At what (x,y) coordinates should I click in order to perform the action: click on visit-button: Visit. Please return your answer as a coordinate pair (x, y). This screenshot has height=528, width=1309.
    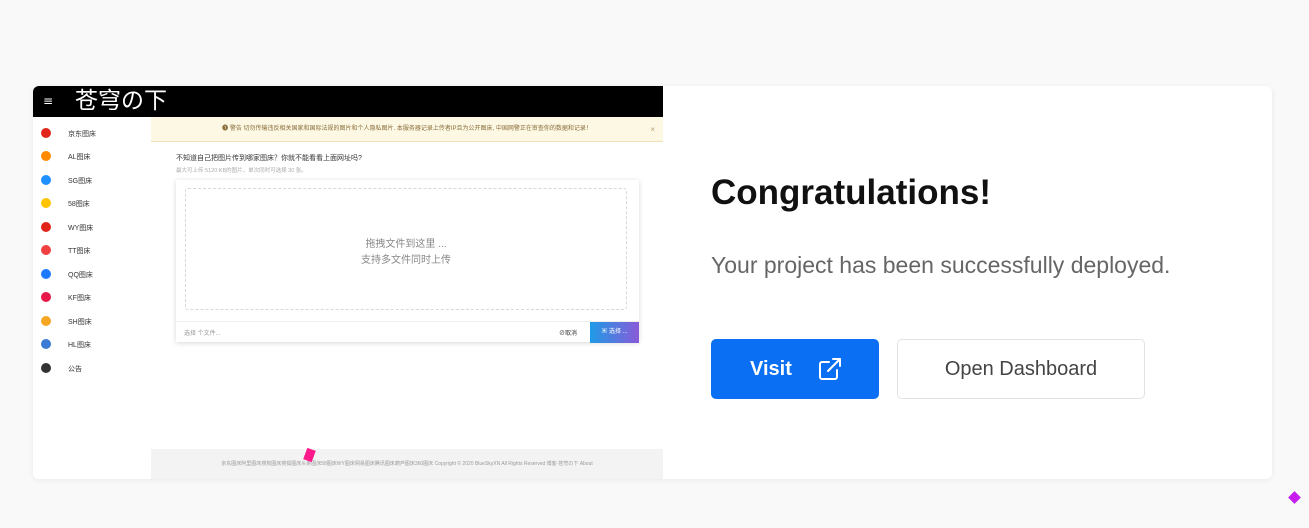
    Looking at the image, I should click on (795, 369).